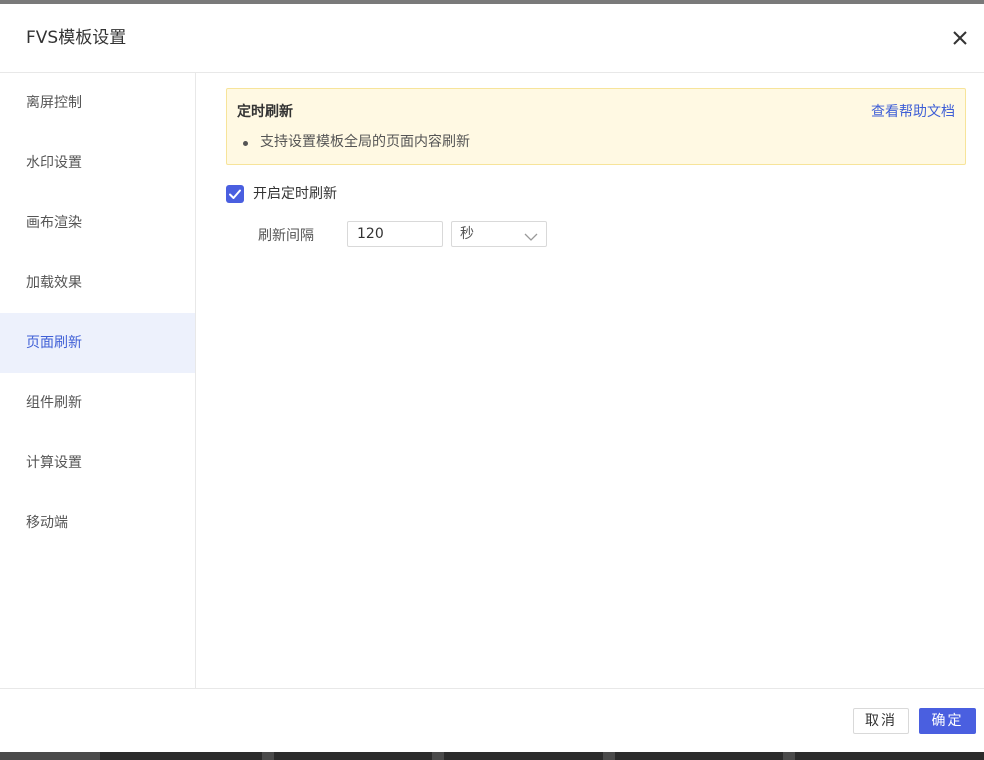 The height and width of the screenshot is (760, 984). Describe the element at coordinates (499, 234) in the screenshot. I see `unit-select: 秒` at that location.